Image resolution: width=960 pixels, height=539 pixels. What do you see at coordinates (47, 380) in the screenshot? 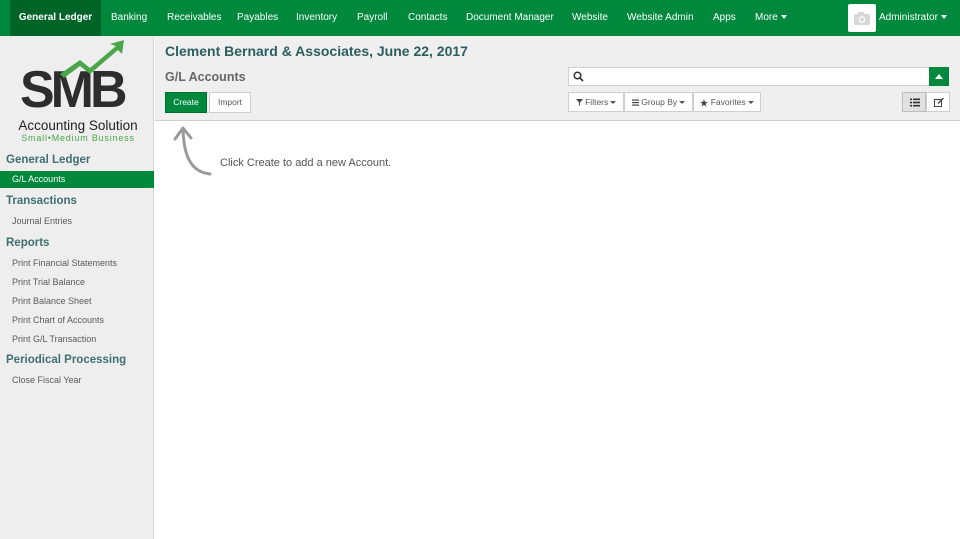
I see `sidebar-item-close-fiscal-year: Close Fiscal Year` at bounding box center [47, 380].